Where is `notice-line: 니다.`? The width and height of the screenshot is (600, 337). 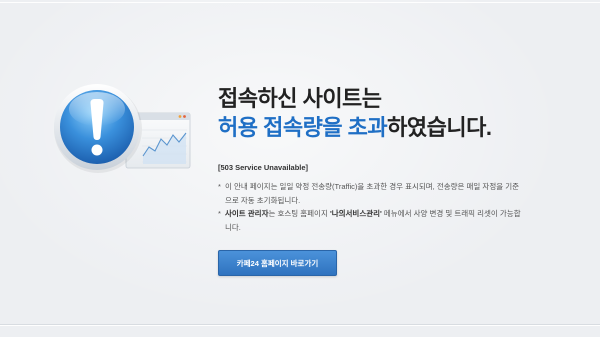 notice-line: 니다. is located at coordinates (233, 227).